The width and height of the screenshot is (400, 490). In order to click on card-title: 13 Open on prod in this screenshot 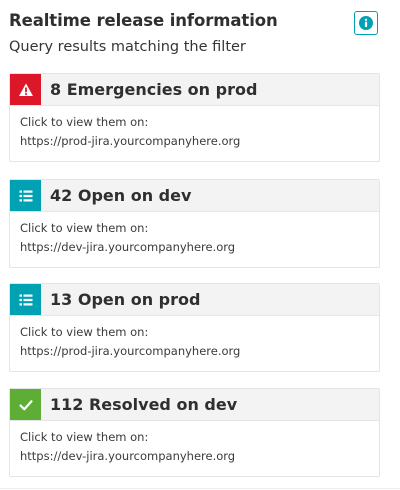, I will do `click(125, 299)`.